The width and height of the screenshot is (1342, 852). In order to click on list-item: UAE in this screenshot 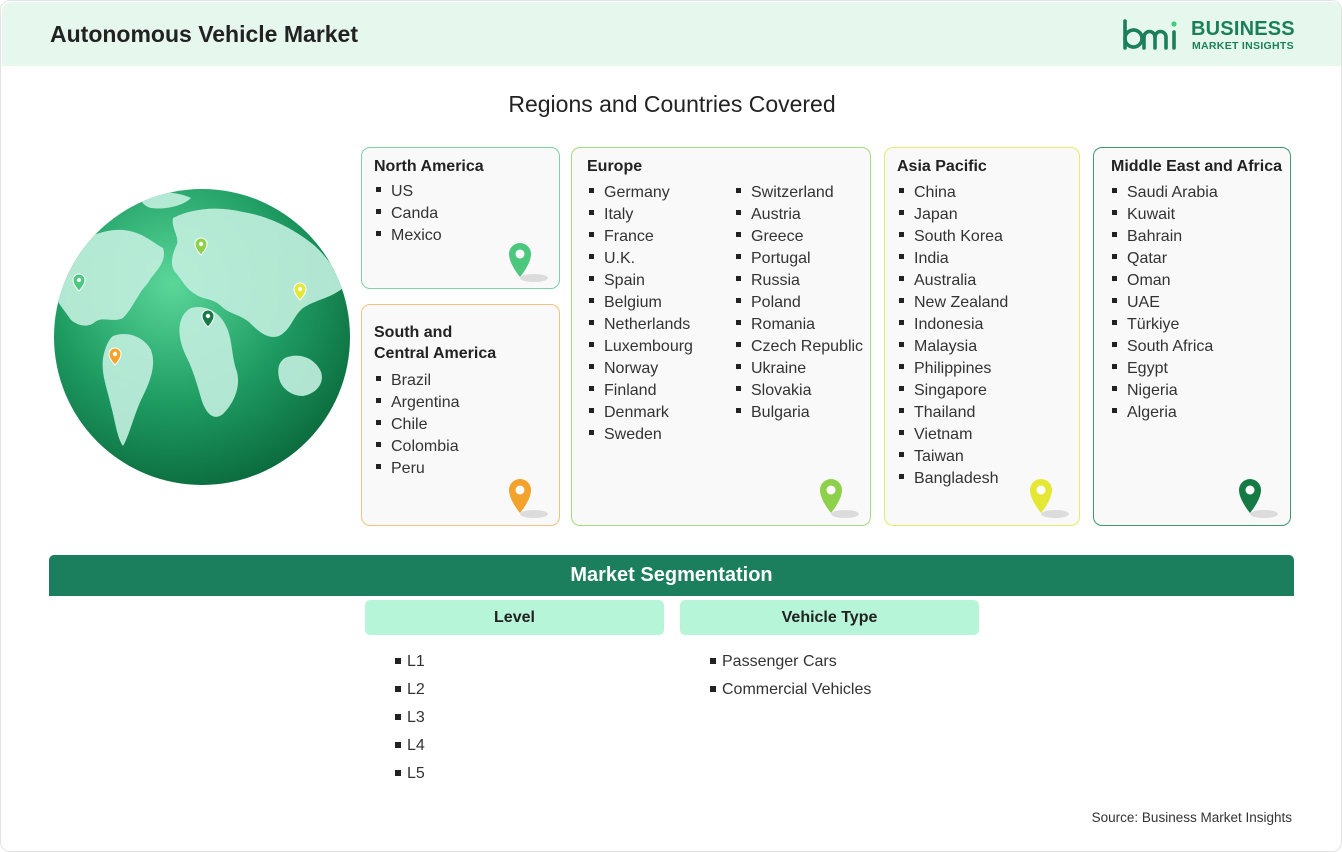, I will do `click(1165, 303)`.